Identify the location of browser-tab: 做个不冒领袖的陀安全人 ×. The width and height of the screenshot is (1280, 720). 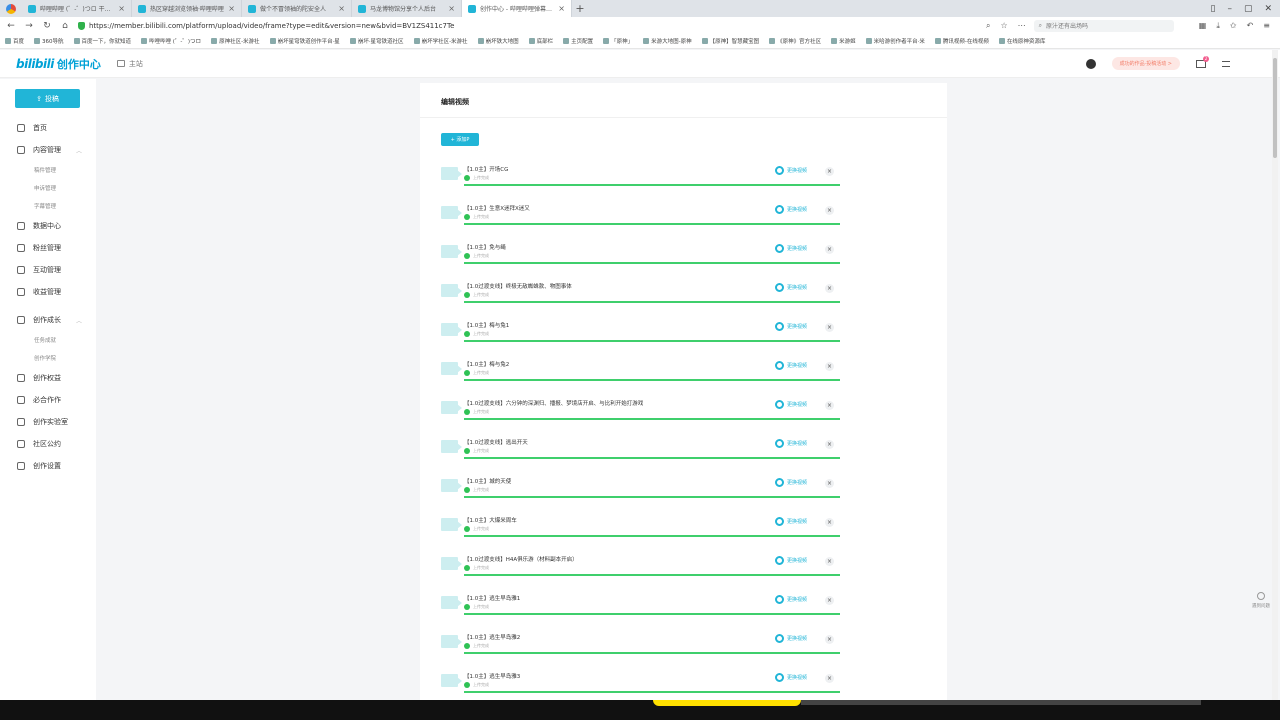
(297, 8).